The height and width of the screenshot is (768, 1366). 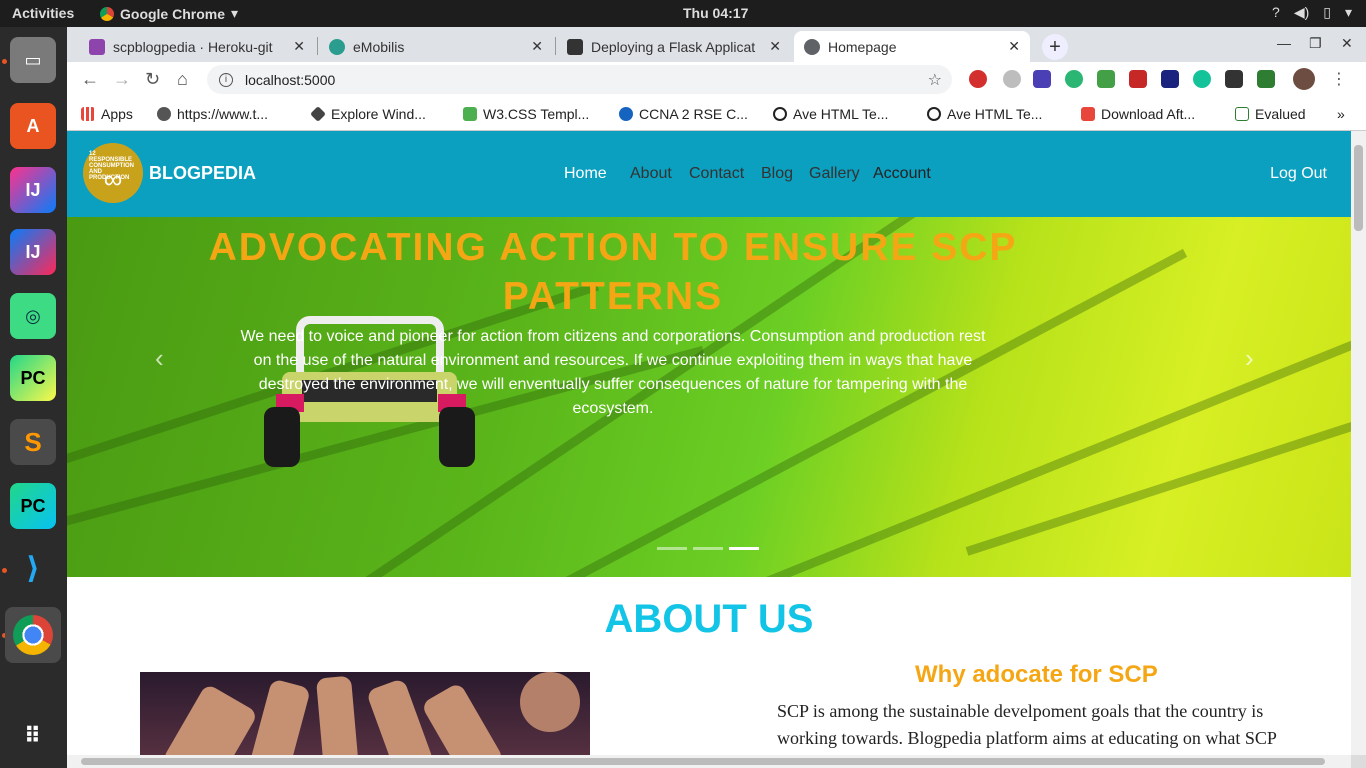 What do you see at coordinates (1301, 12) in the screenshot?
I see `volume-icon: ◀)` at bounding box center [1301, 12].